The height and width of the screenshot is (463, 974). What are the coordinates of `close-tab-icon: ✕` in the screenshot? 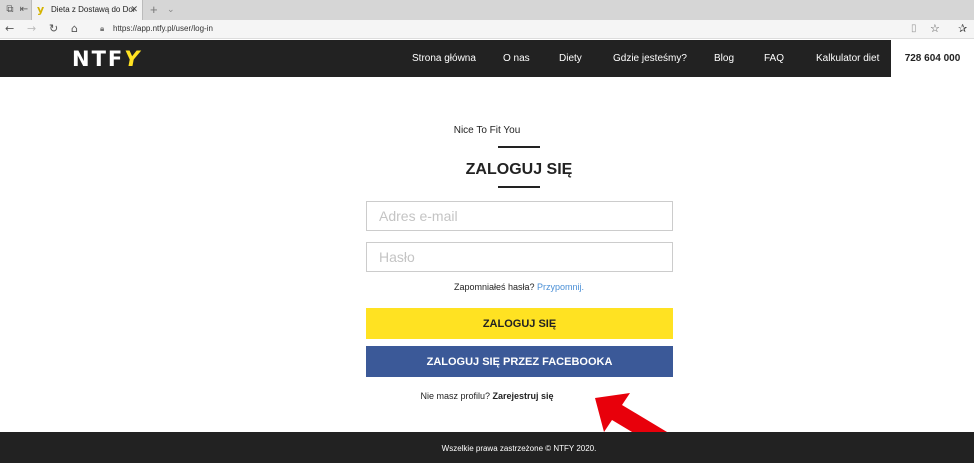 It's located at (134, 10).